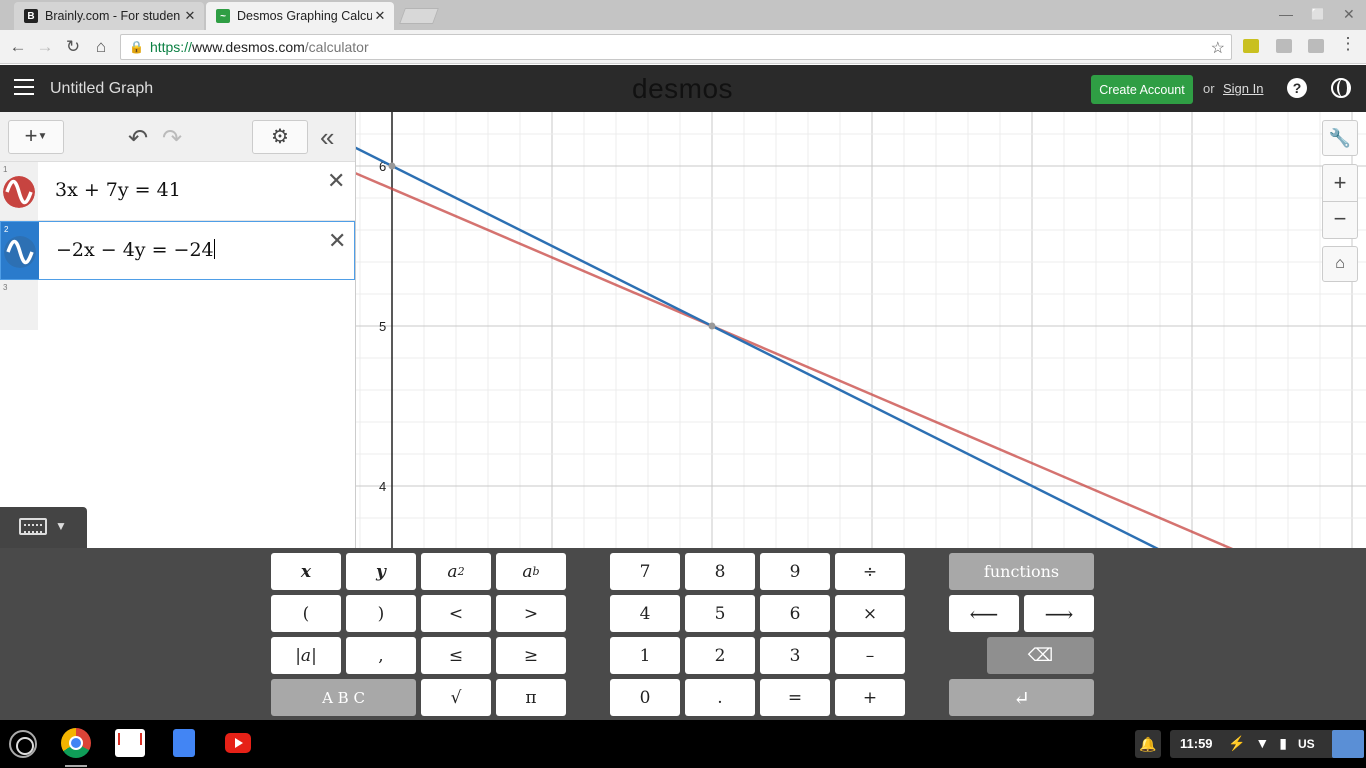  I want to click on key-plus: +, so click(870, 697).